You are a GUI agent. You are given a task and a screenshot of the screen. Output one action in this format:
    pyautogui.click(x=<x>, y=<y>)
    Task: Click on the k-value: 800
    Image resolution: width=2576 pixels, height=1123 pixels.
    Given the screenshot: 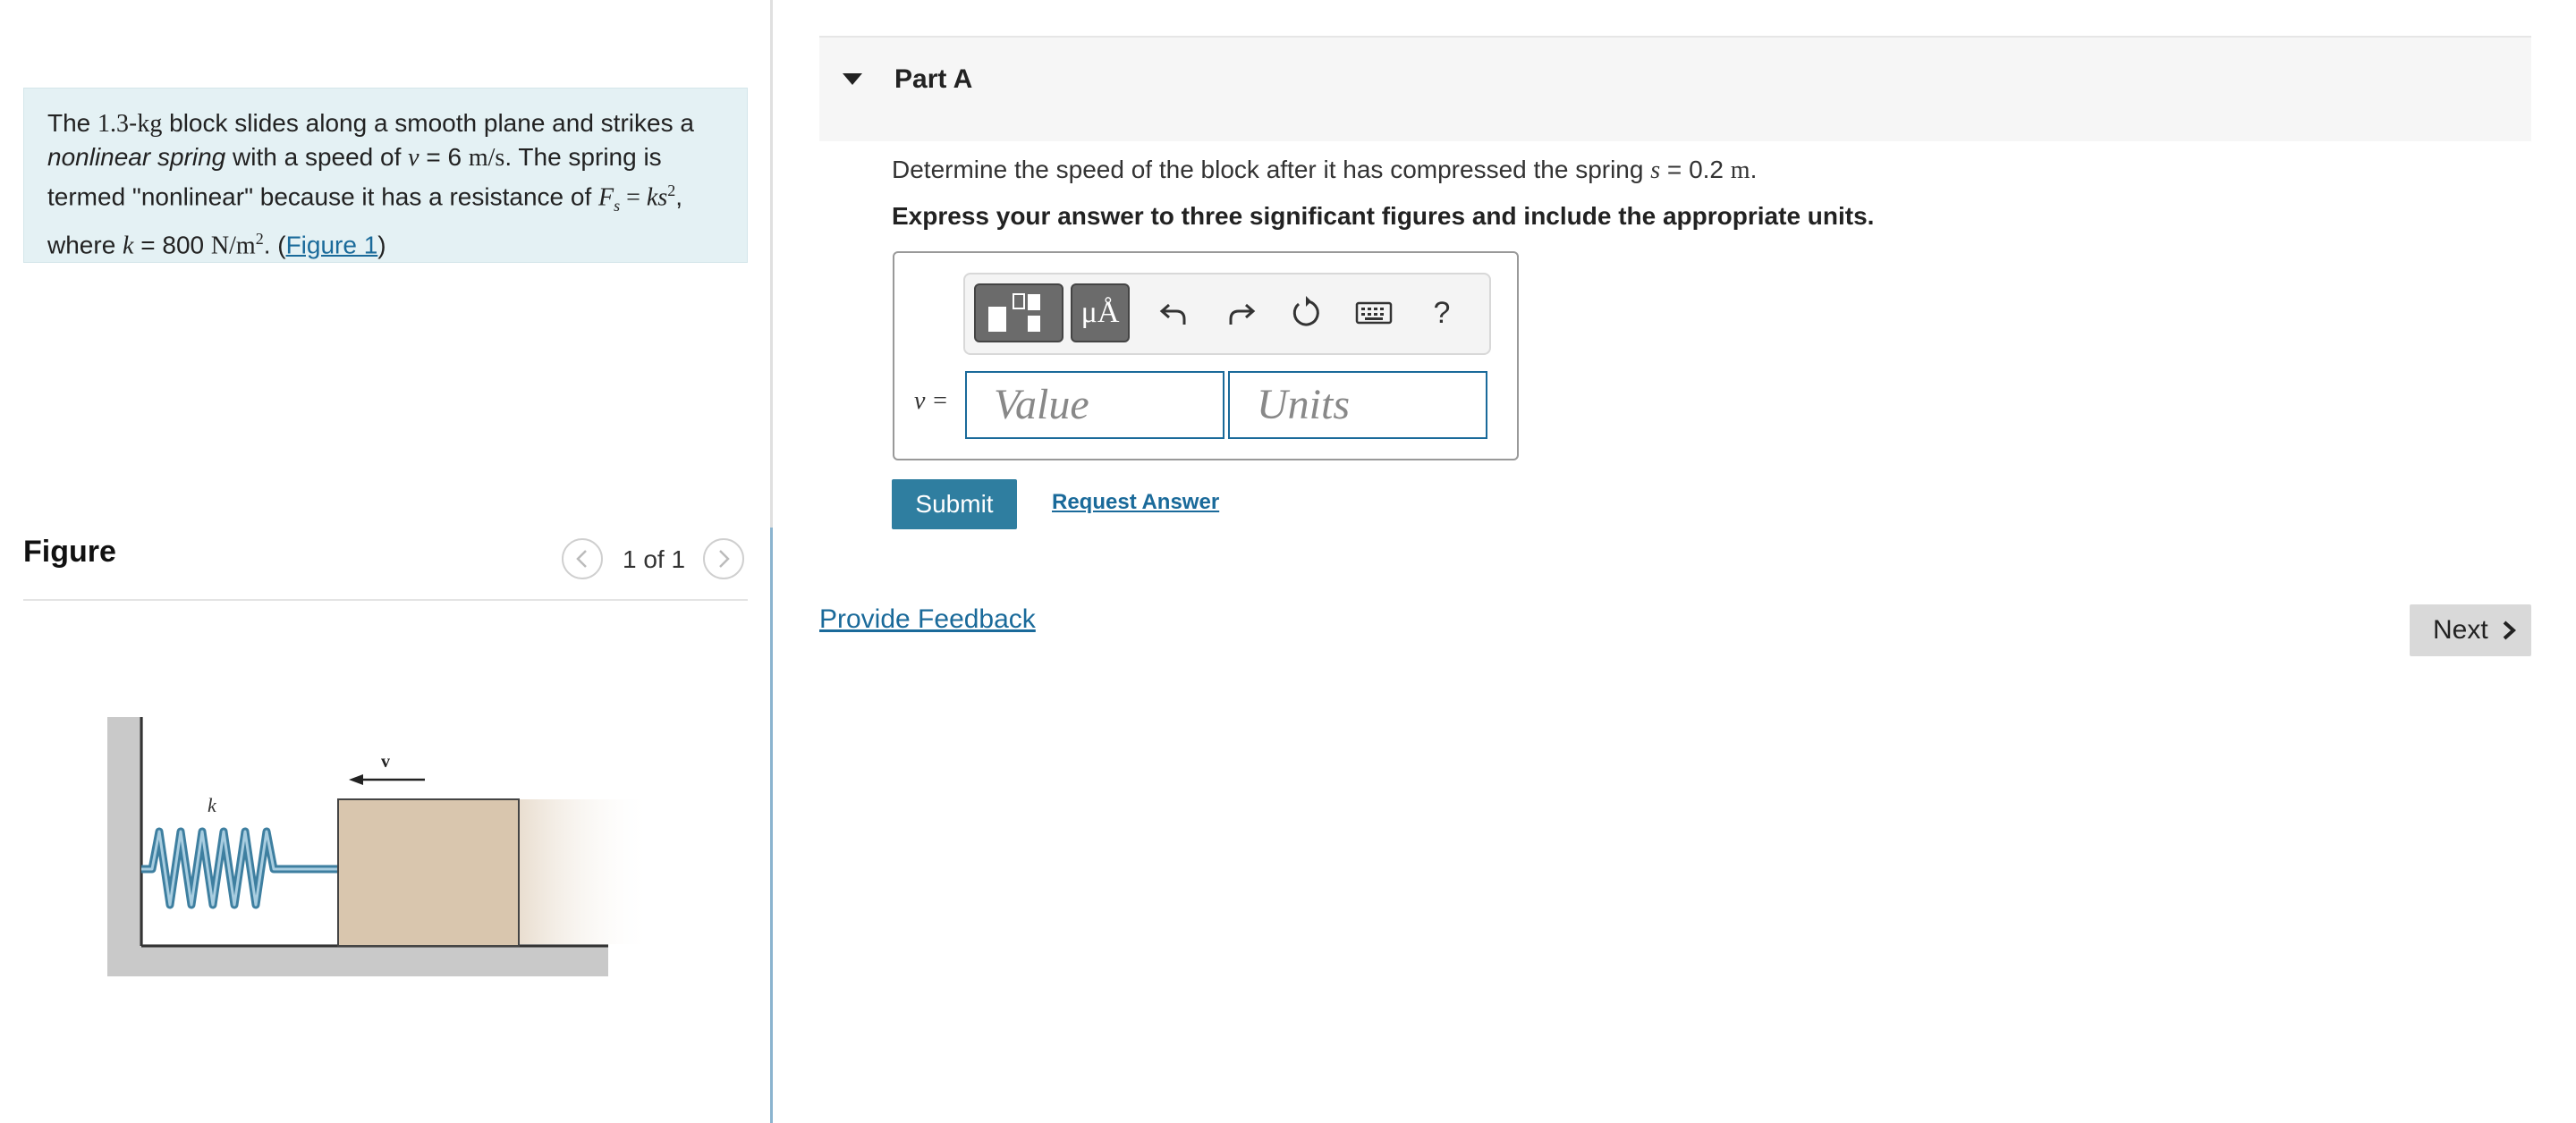 What is the action you would take?
    pyautogui.click(x=183, y=245)
    